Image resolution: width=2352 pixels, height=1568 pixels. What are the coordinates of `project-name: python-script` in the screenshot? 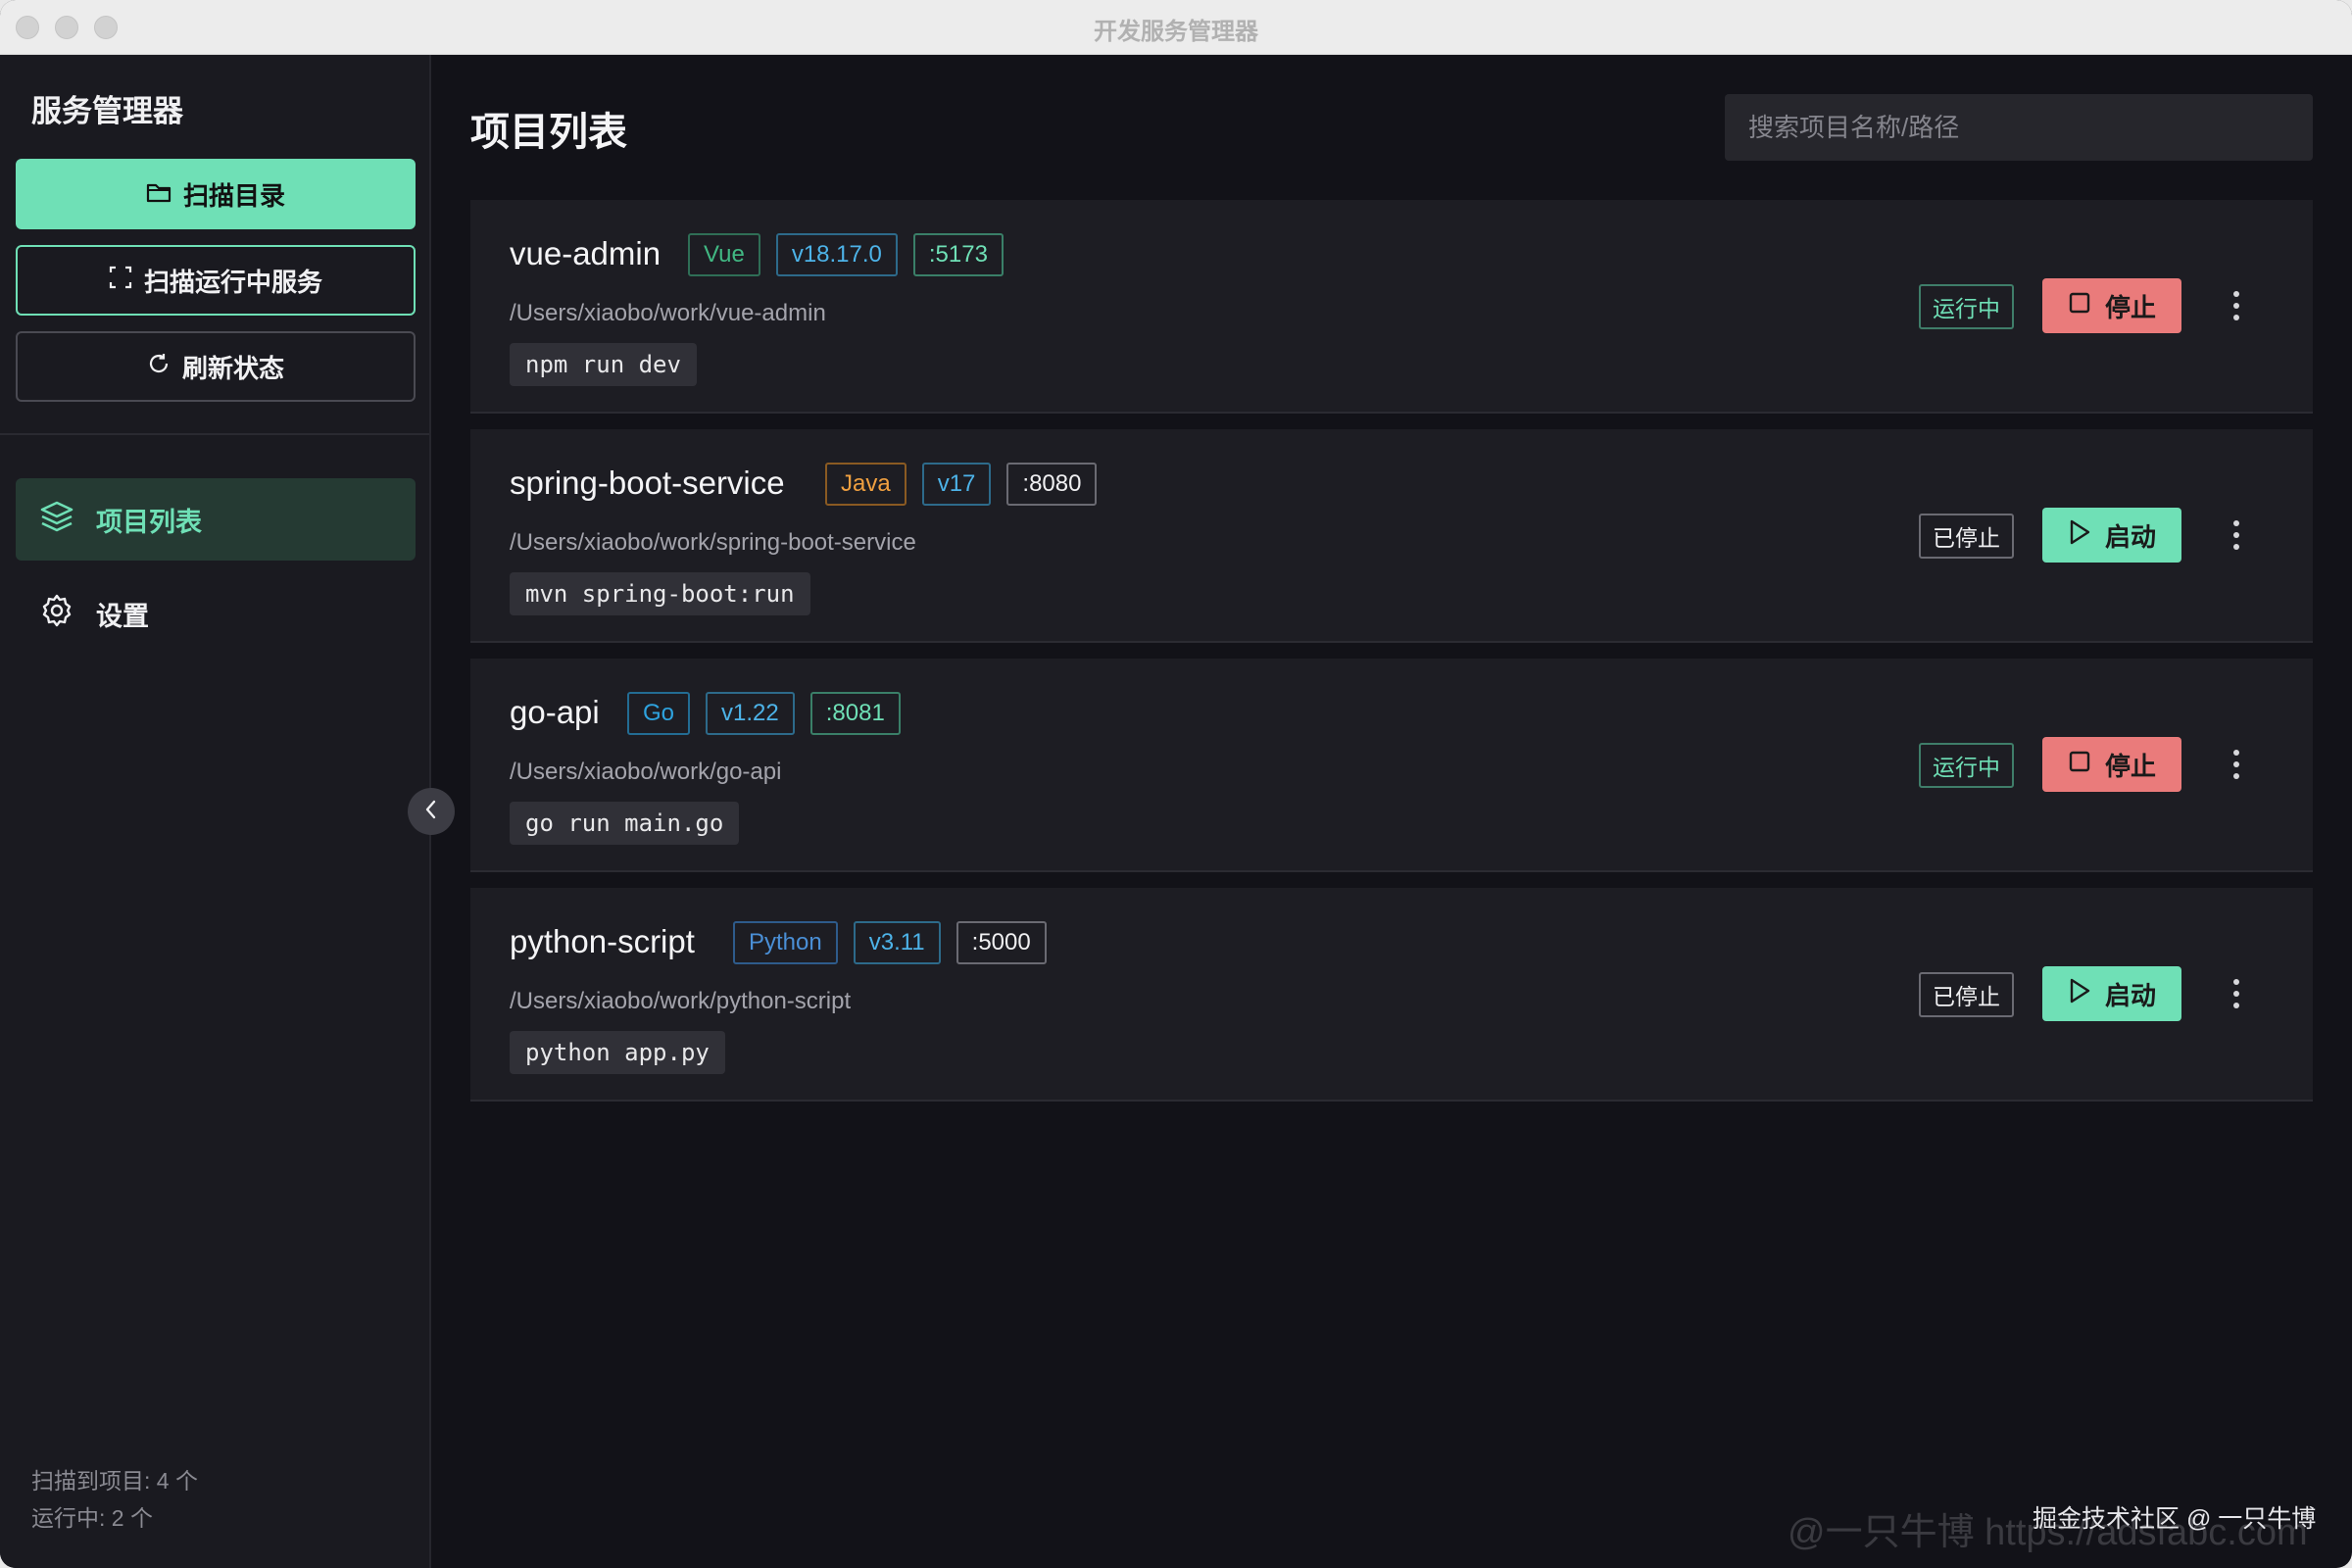 It's located at (602, 941).